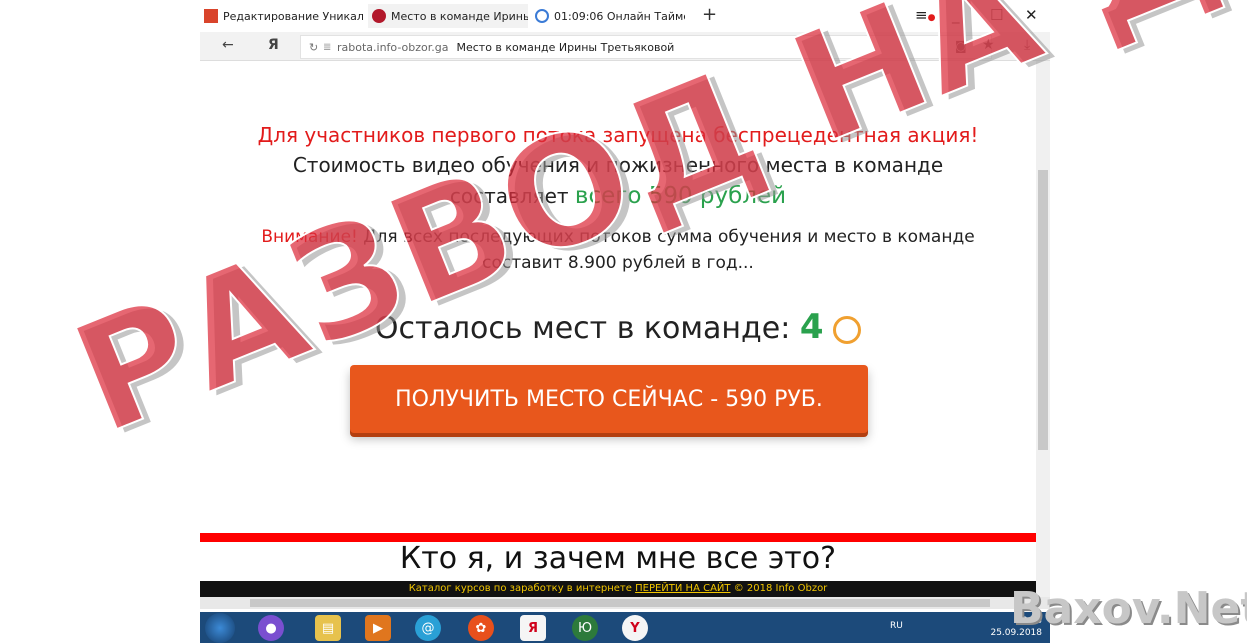 This screenshot has height=643, width=1247. Describe the element at coordinates (459, 16) in the screenshot. I see `tab-label: Место в команде Ирины` at that location.